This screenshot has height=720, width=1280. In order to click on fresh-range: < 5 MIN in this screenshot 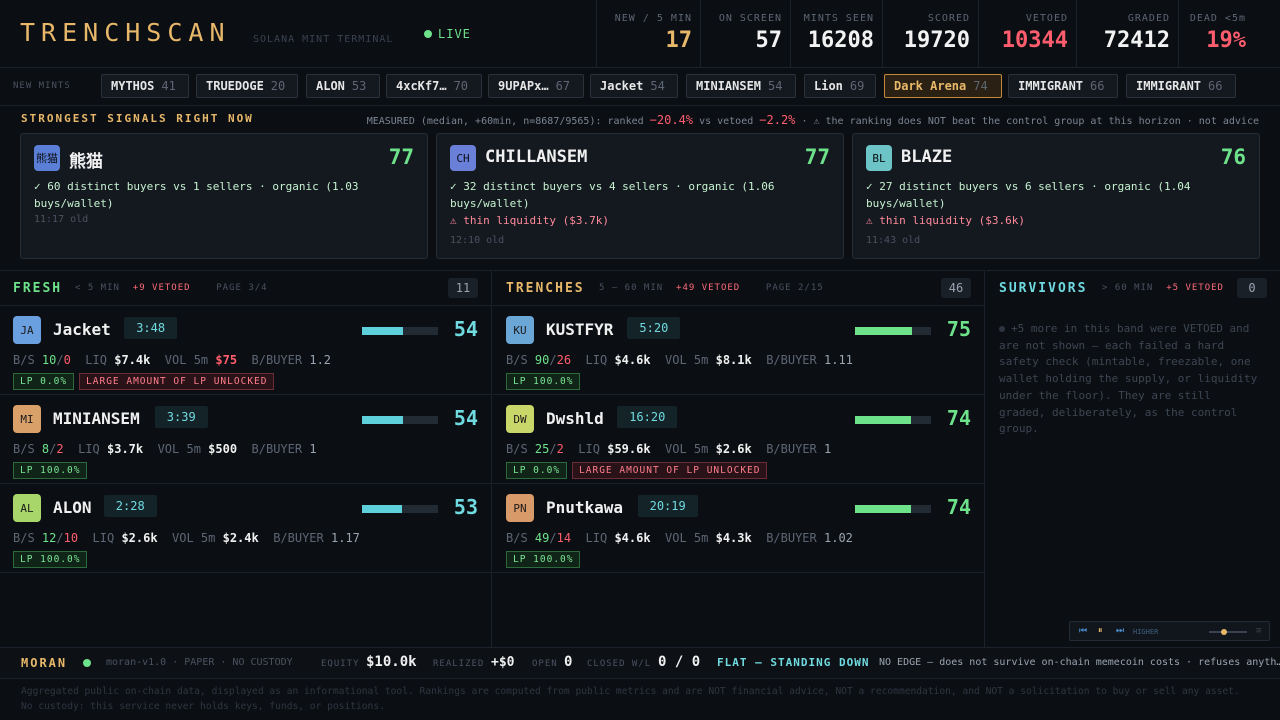, I will do `click(97, 288)`.